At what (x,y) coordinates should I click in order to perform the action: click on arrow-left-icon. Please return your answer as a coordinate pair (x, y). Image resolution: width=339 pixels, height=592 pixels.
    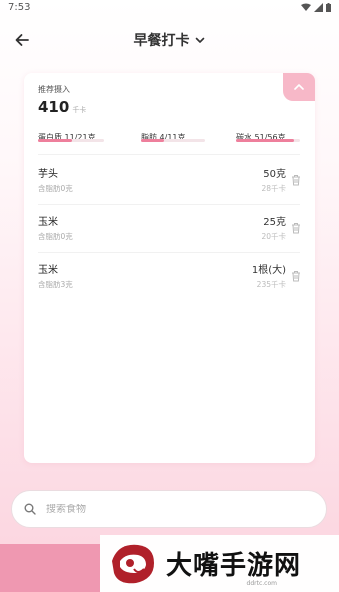
    Looking at the image, I should click on (22, 40).